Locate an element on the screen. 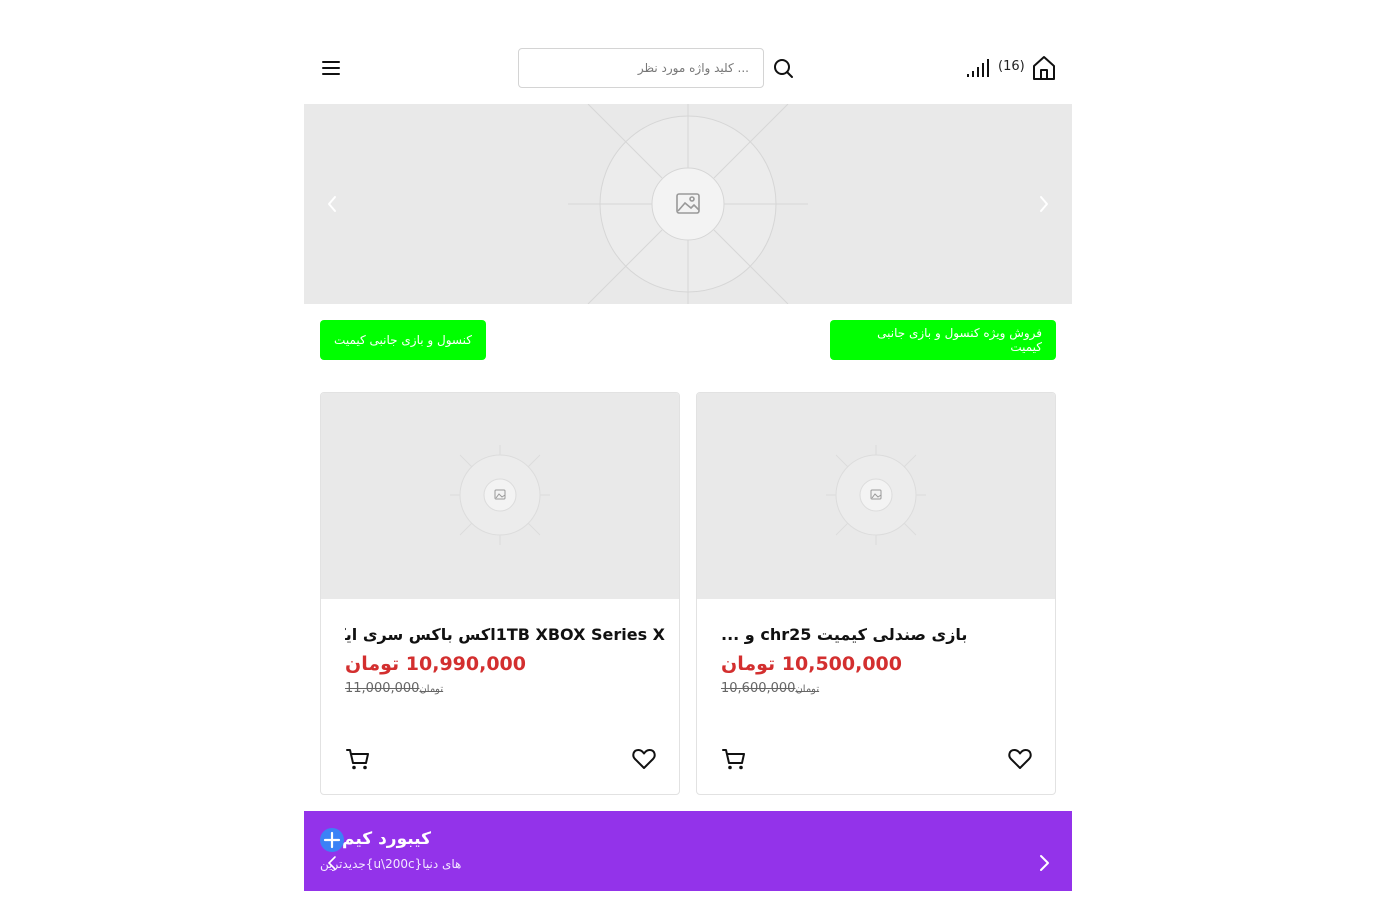 Image resolution: width=1376 pixels, height=923 pixels. product-old-price: 10,600,000تومان is located at coordinates (770, 688).